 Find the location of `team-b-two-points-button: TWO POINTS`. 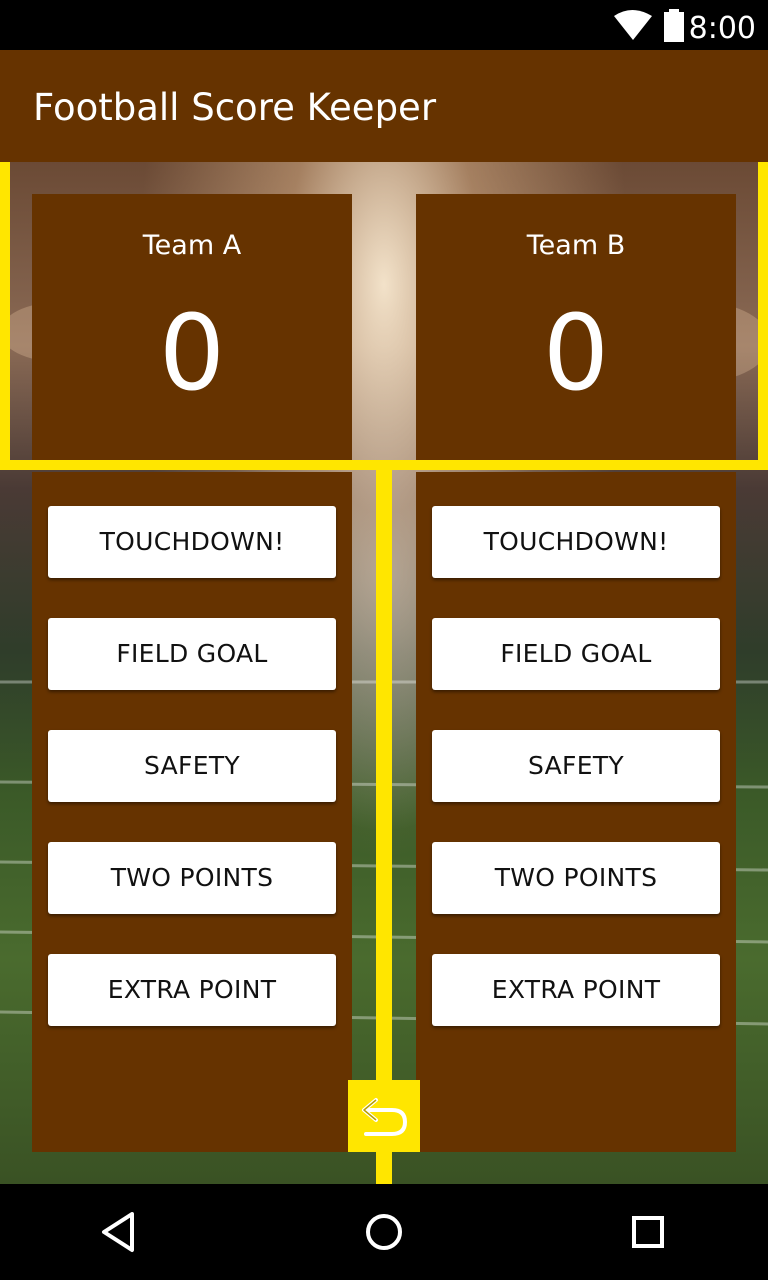

team-b-two-points-button: TWO POINTS is located at coordinates (576, 878).